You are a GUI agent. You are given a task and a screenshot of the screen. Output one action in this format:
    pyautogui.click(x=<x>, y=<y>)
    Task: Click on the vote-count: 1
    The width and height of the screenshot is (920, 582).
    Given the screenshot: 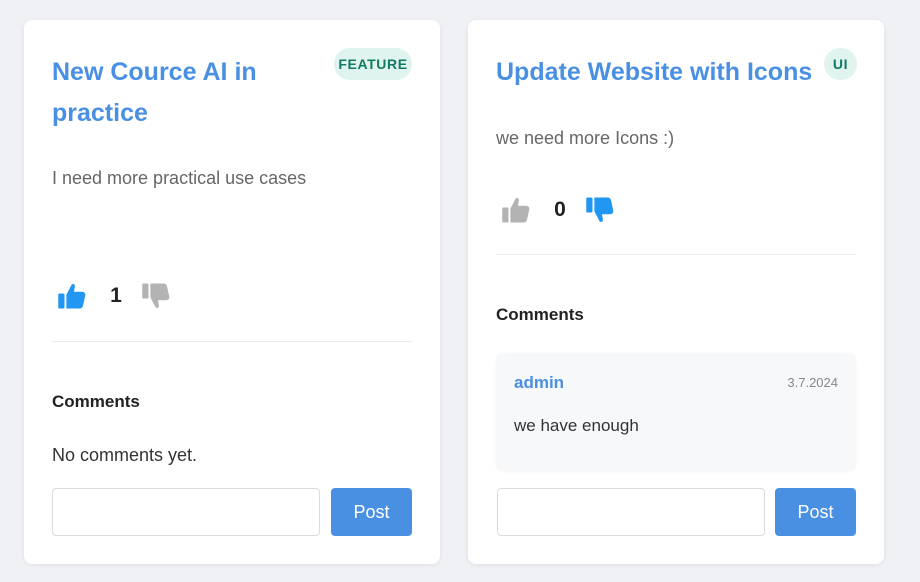 What is the action you would take?
    pyautogui.click(x=116, y=295)
    